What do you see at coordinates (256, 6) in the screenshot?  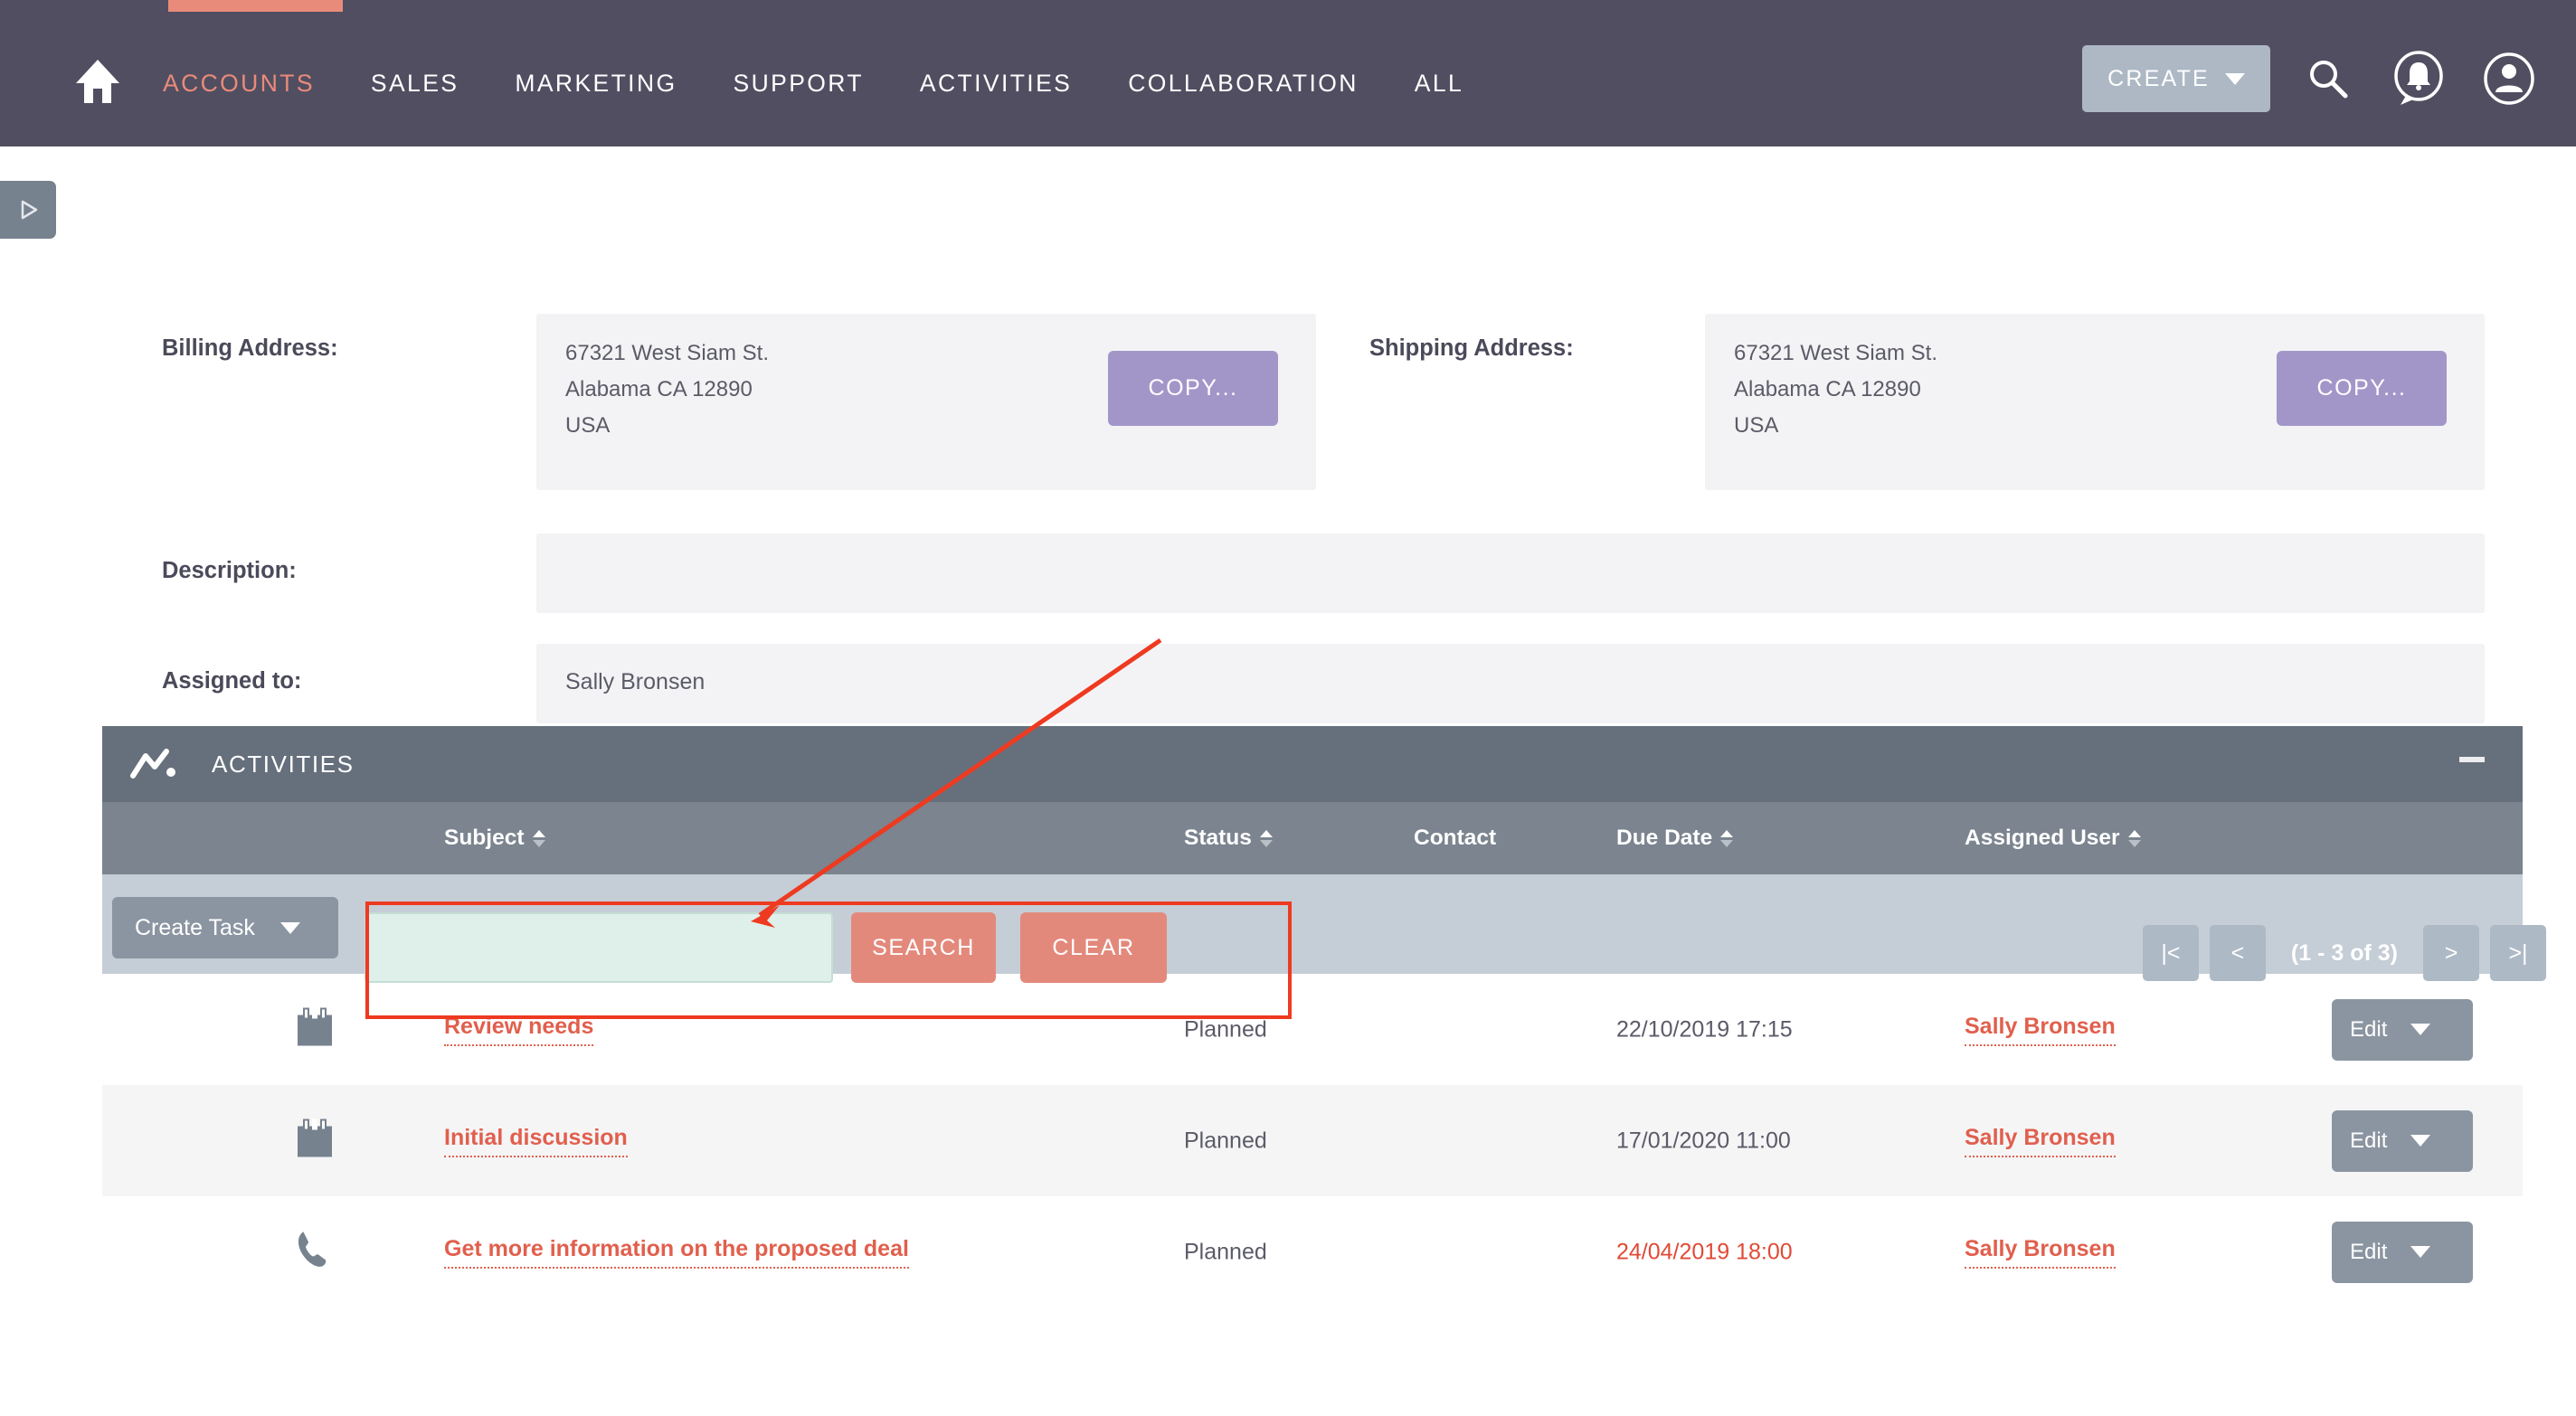 I see `active-tab-indicator` at bounding box center [256, 6].